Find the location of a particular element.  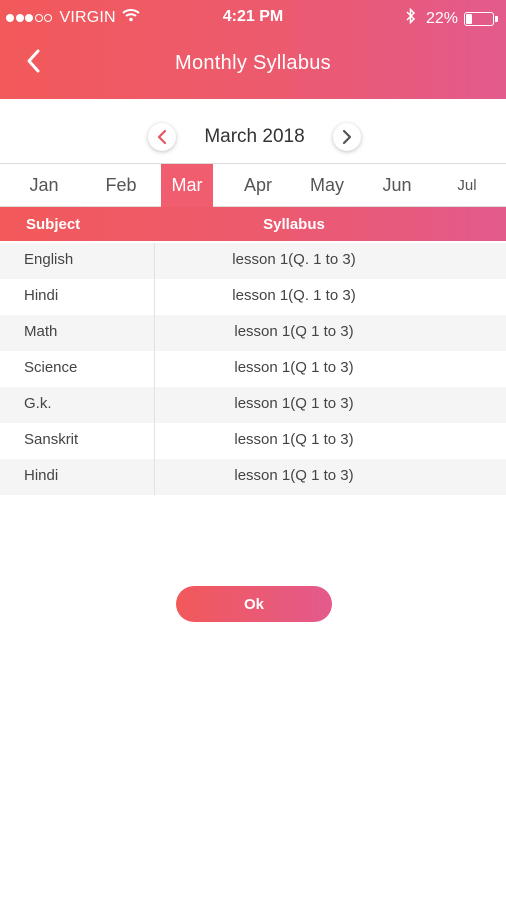

app-header: VIRGIN 4:21 PM 22% Monthly Syllabus is located at coordinates (253, 49).